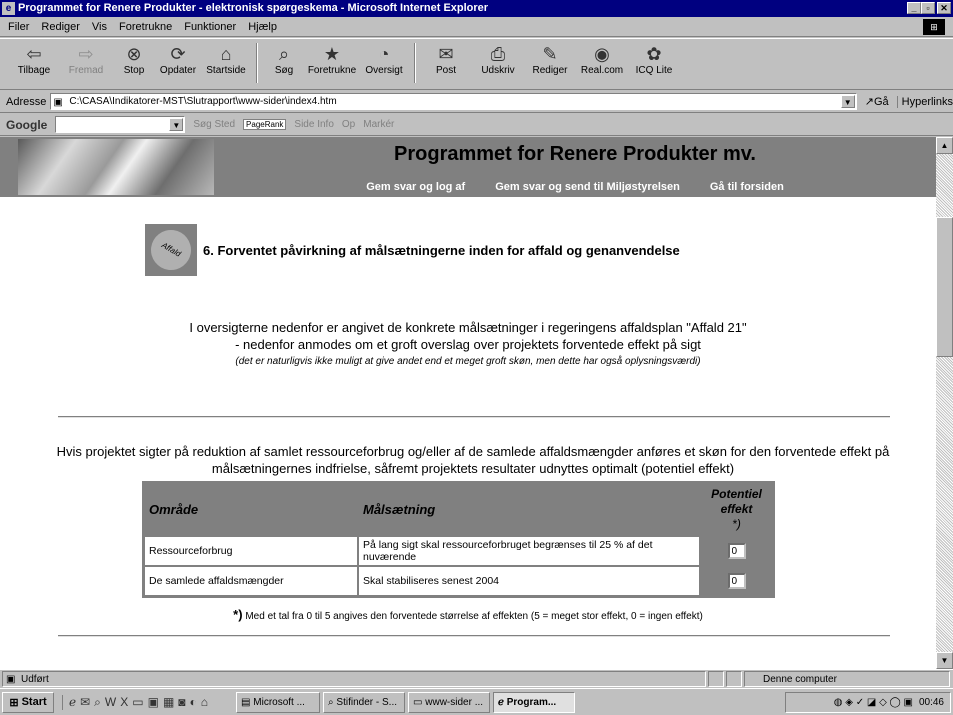  Describe the element at coordinates (654, 70) in the screenshot. I see `icq-label: ICQ Lite` at that location.